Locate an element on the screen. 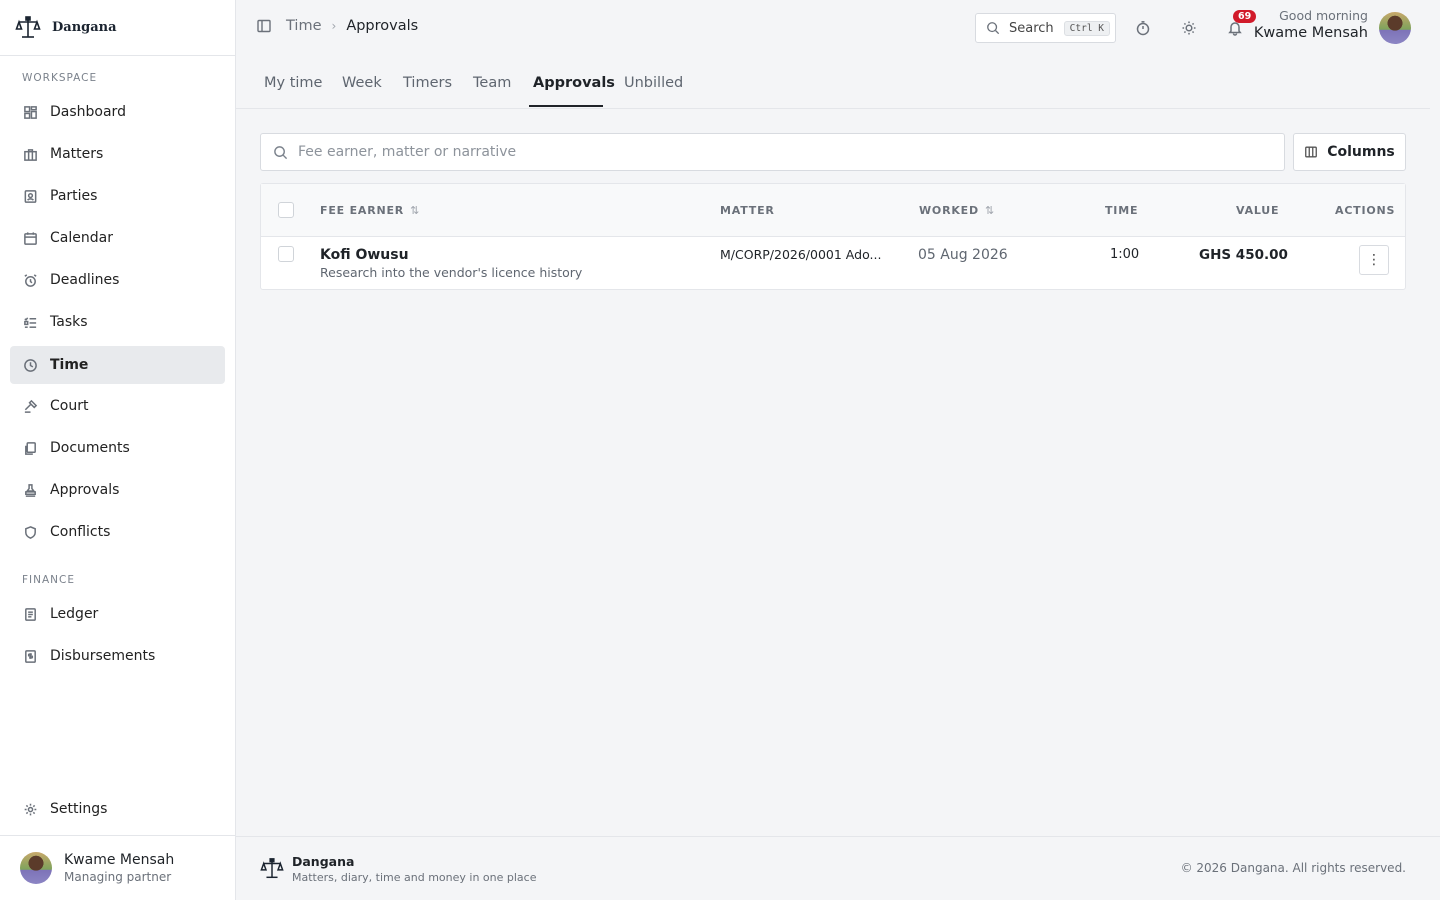 The image size is (1440, 900). search-button: Search Ctrl K is located at coordinates (1045, 28).